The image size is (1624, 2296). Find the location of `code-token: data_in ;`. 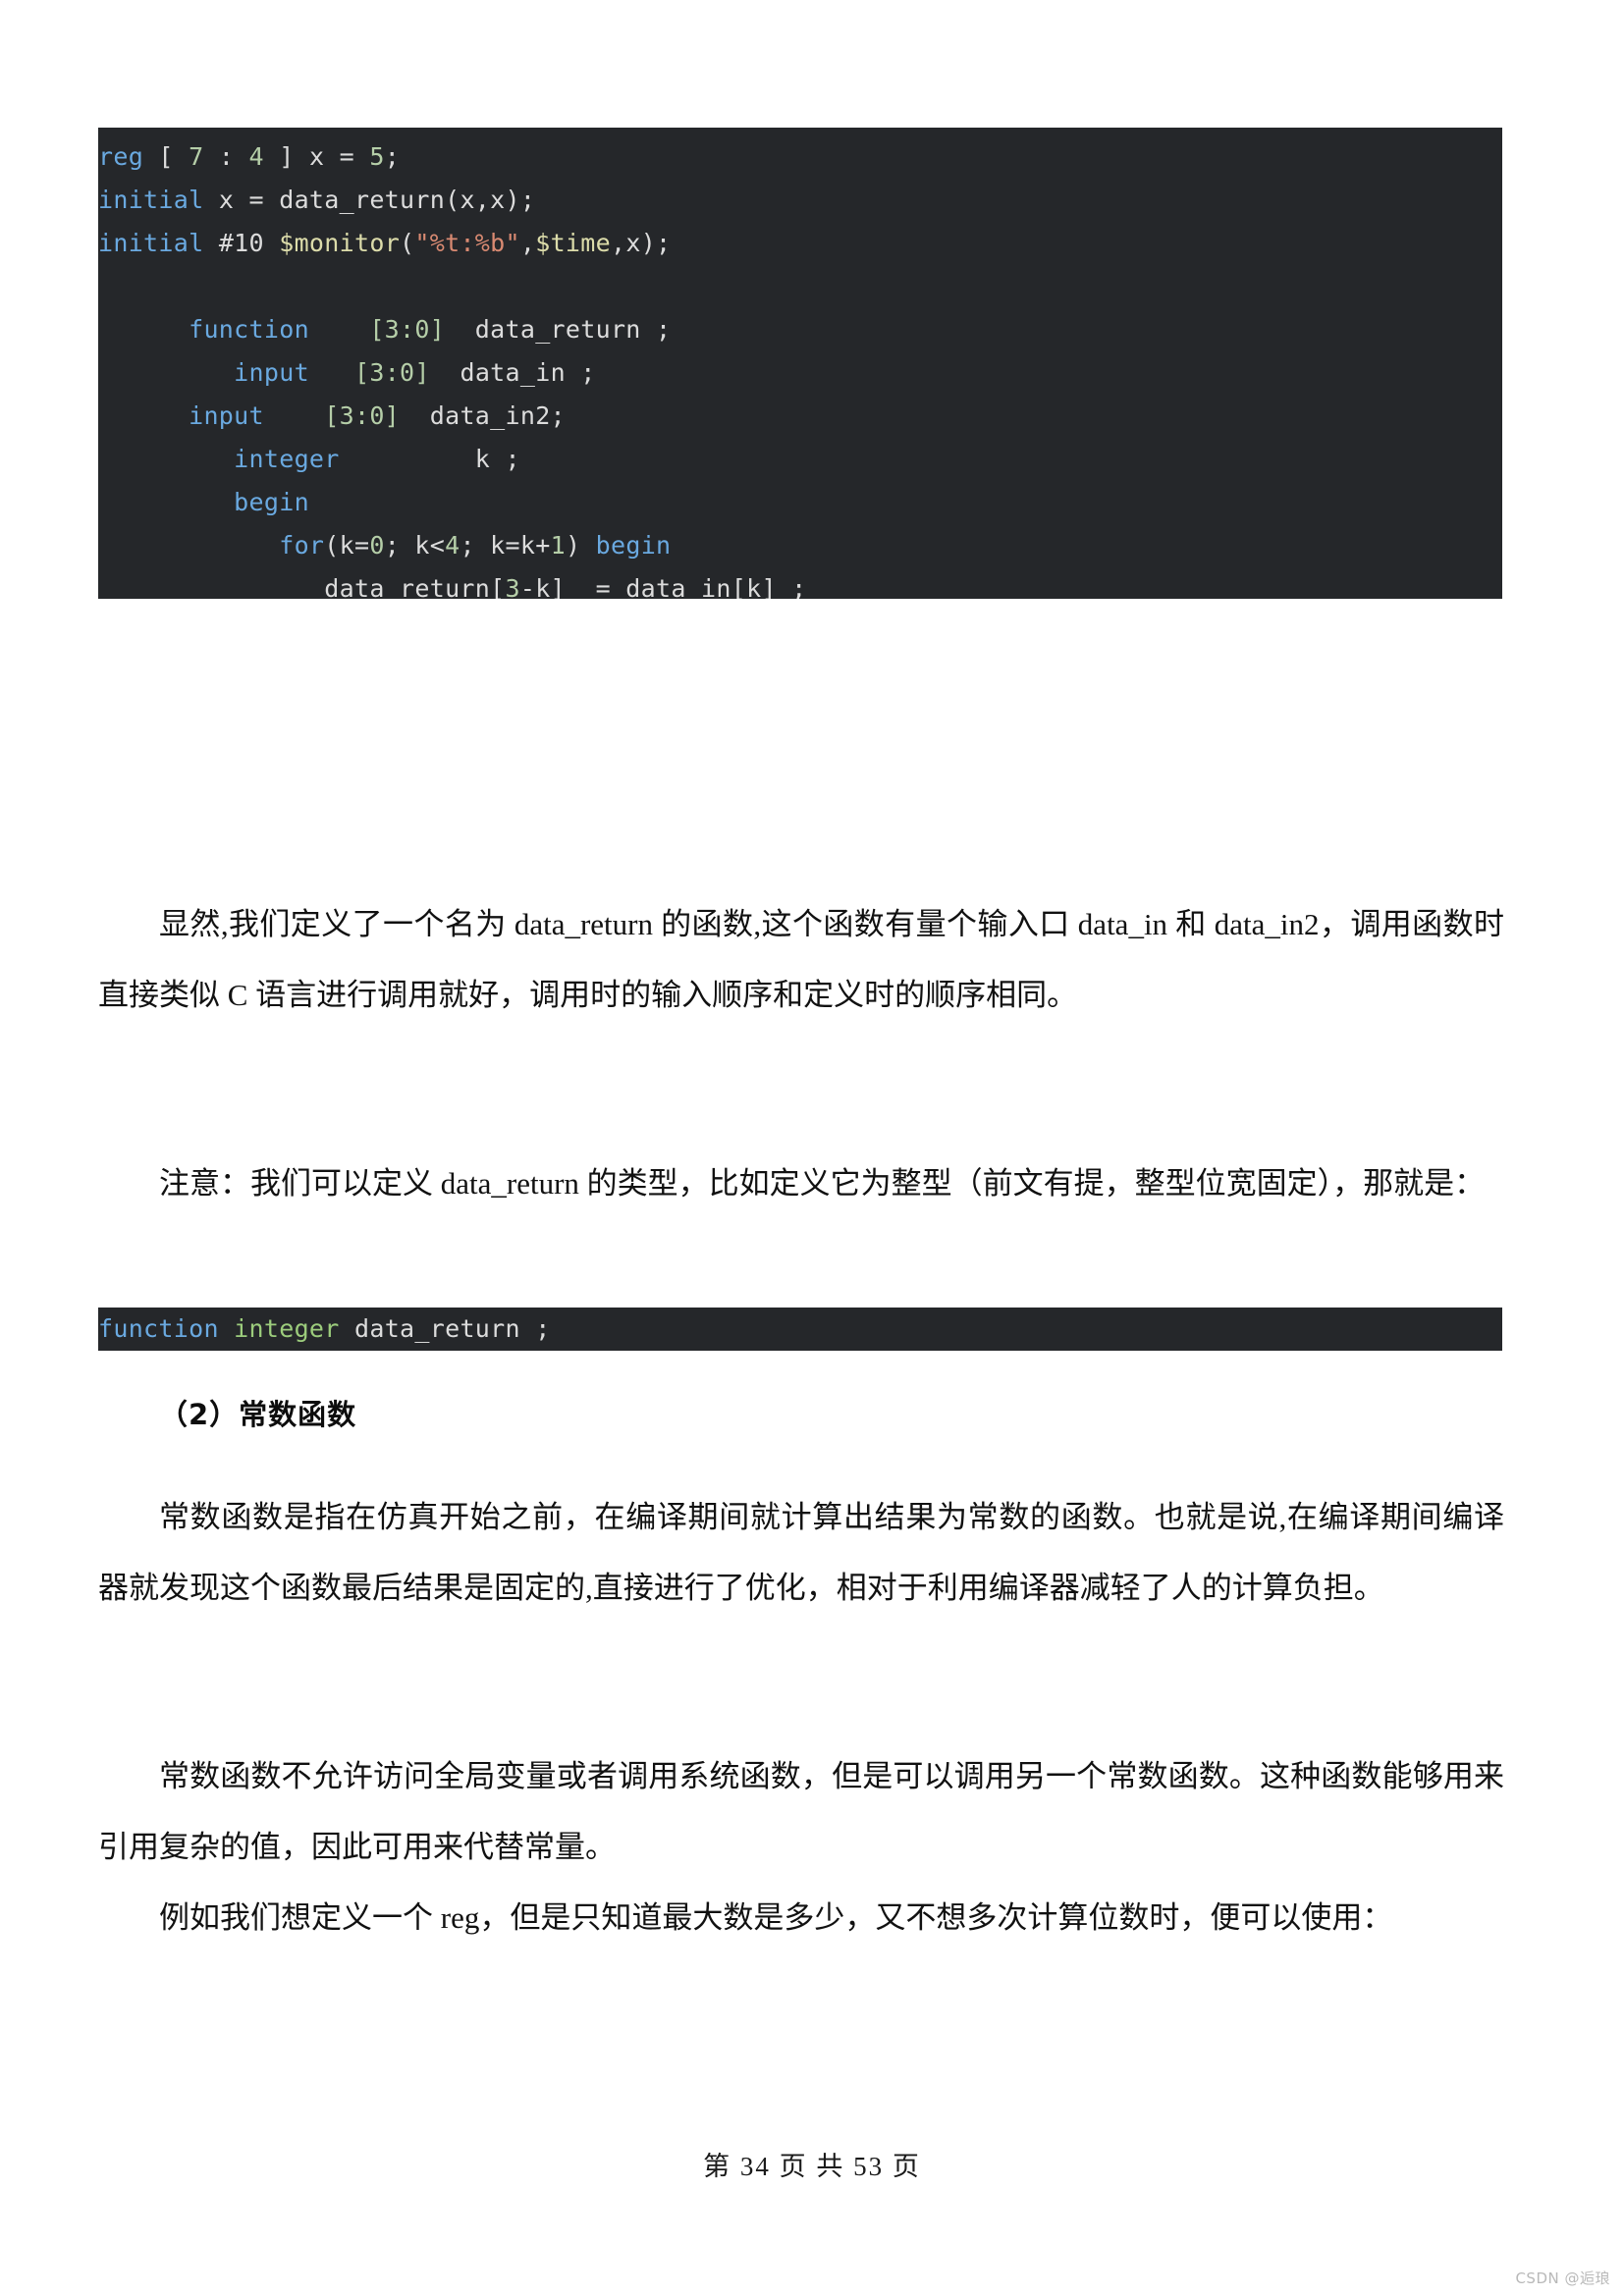

code-token: data_in ; is located at coordinates (512, 372).